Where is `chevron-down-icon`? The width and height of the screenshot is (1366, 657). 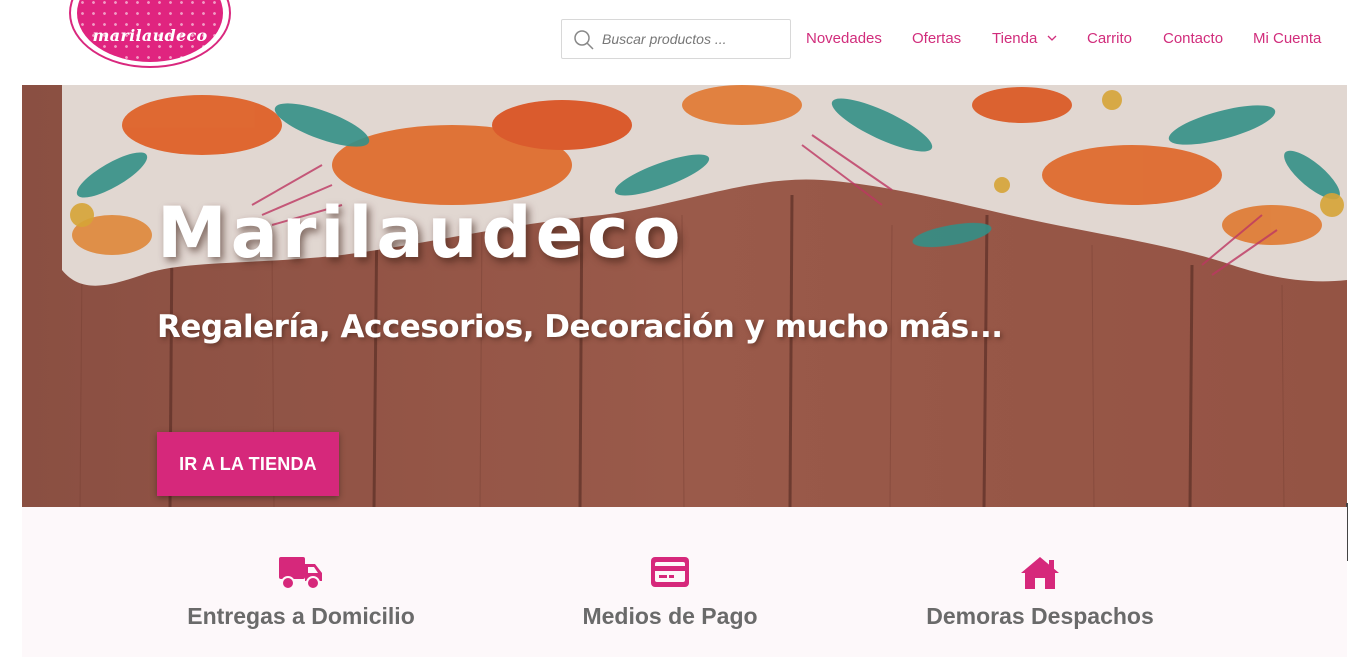
chevron-down-icon is located at coordinates (1052, 38).